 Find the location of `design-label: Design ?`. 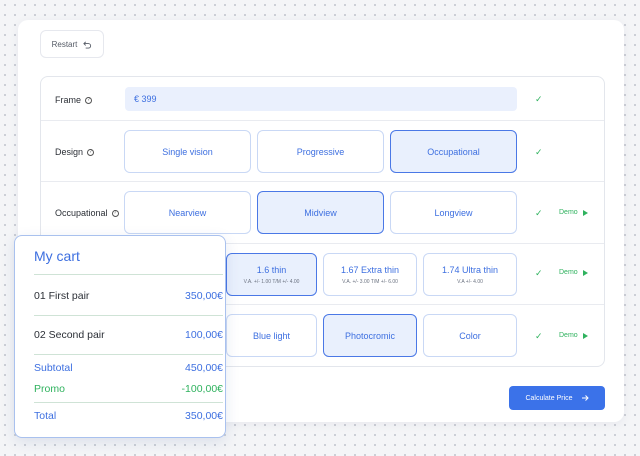

design-label: Design ? is located at coordinates (75, 152).